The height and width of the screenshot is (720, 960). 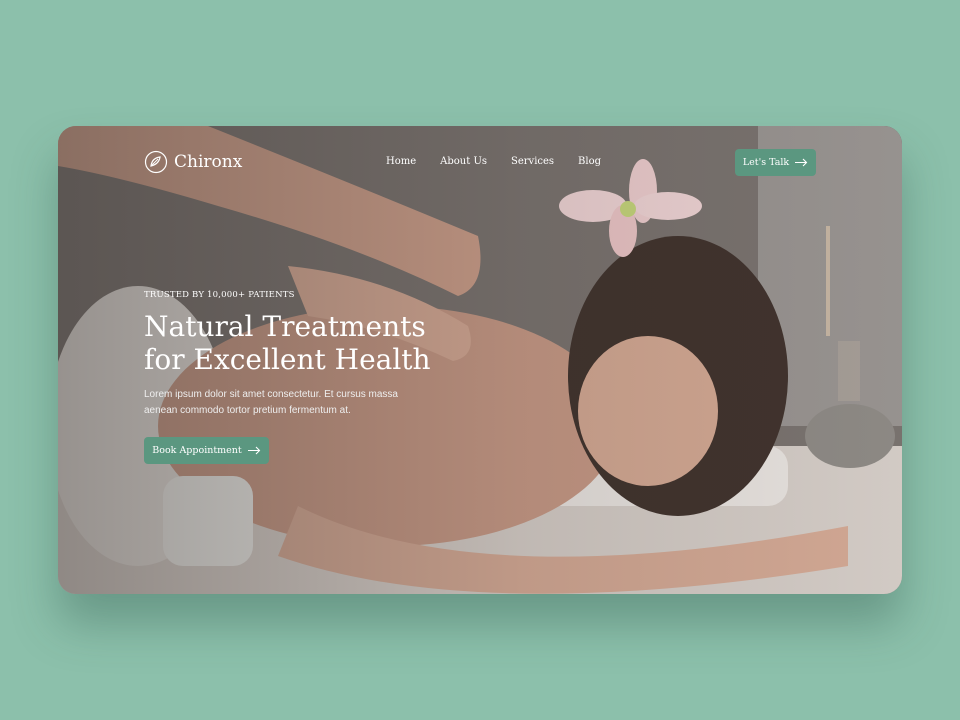 What do you see at coordinates (208, 162) in the screenshot?
I see `brand-name: Chironx` at bounding box center [208, 162].